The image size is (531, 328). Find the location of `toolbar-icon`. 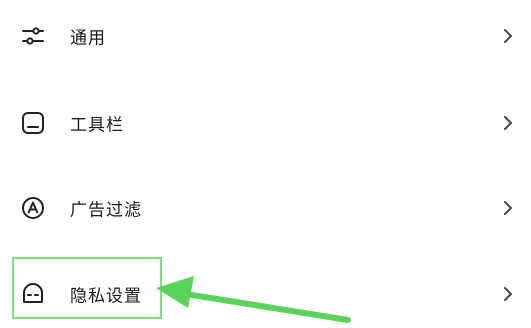

toolbar-icon is located at coordinates (33, 123).